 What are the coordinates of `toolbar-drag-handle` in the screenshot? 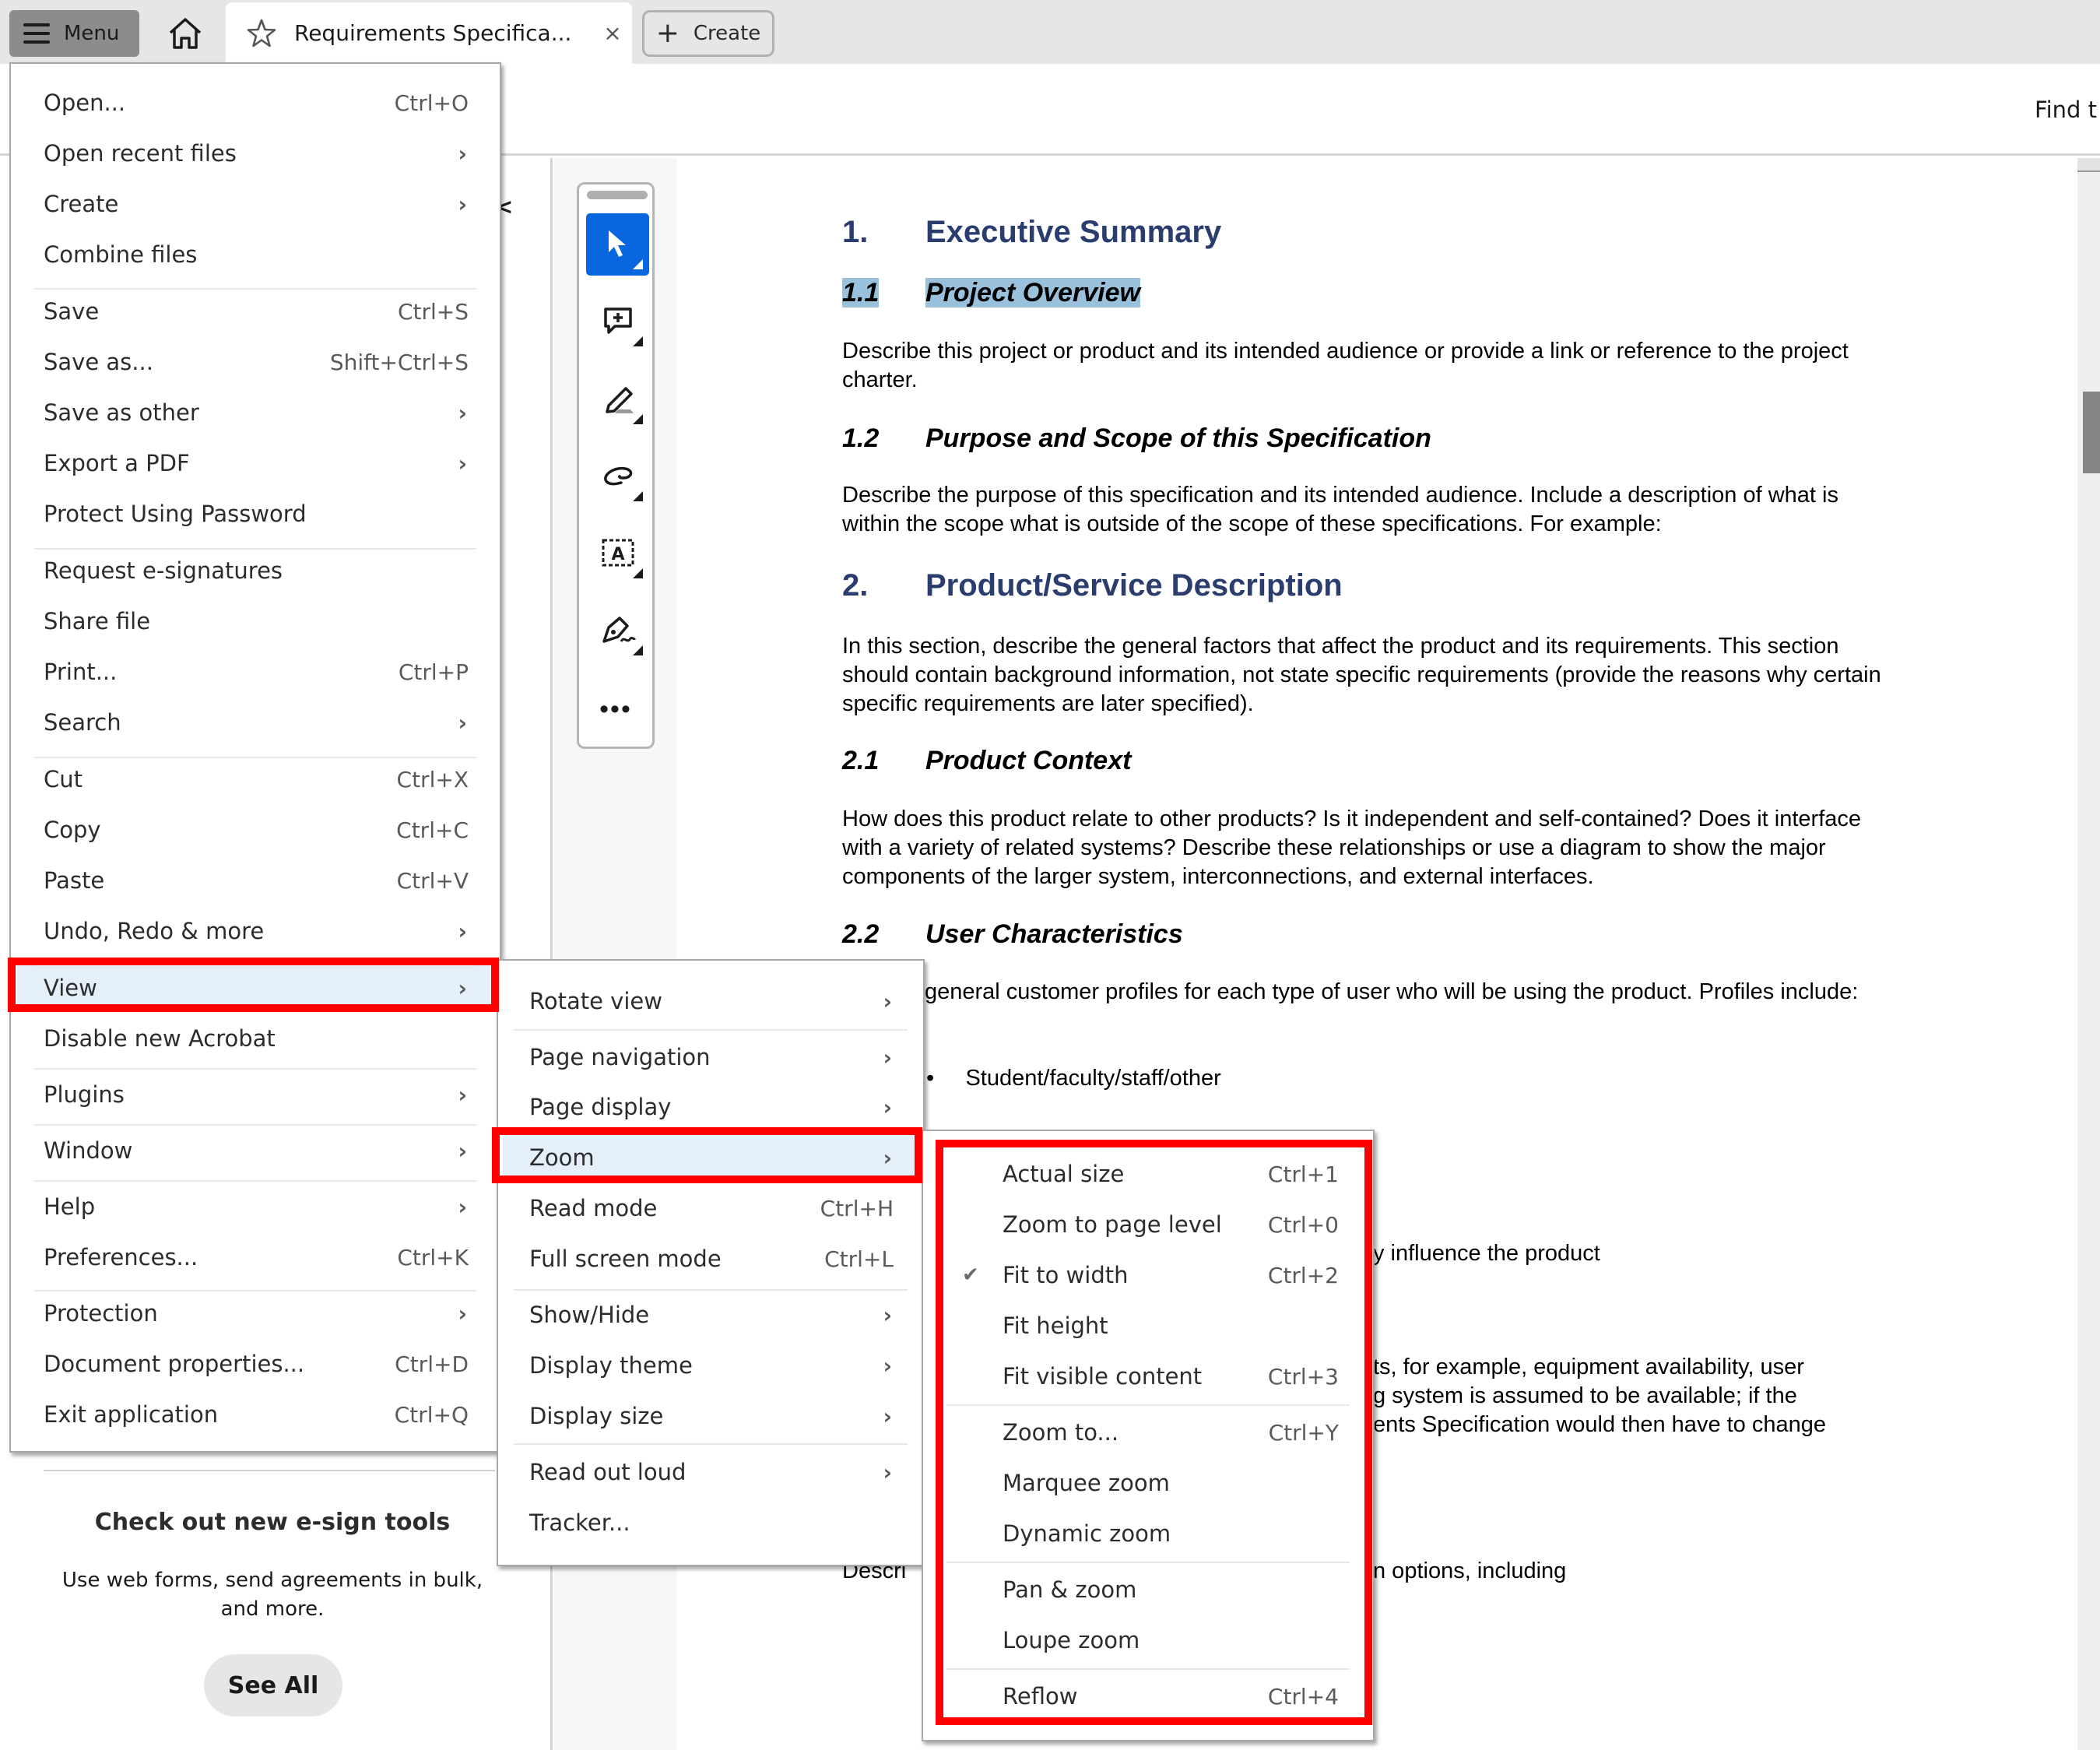 It's located at (617, 195).